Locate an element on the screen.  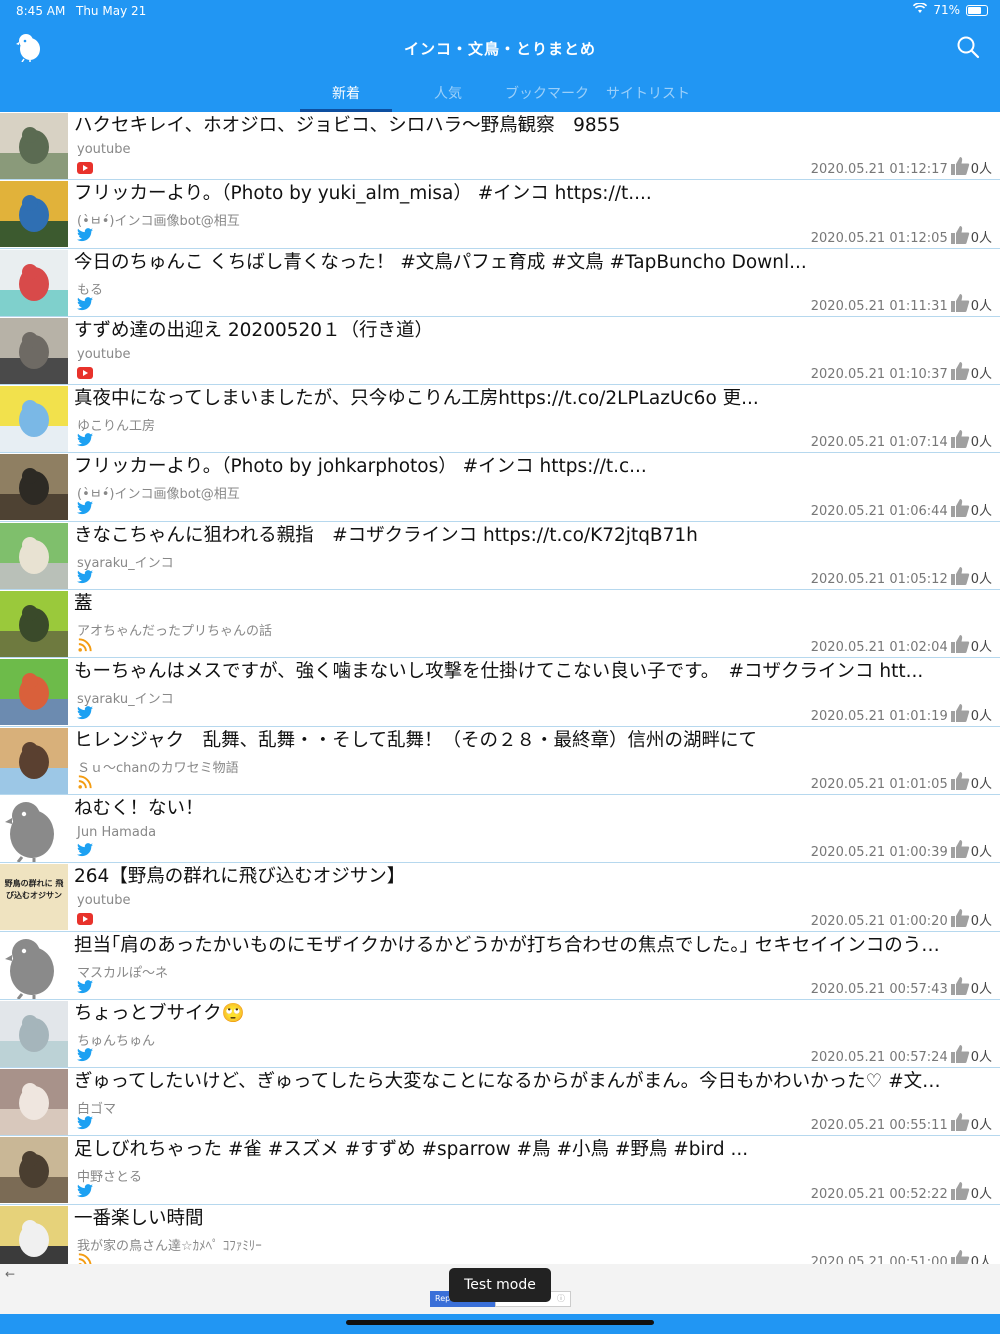
item-title: 一番楽しい時間 is located at coordinates (527, 1219).